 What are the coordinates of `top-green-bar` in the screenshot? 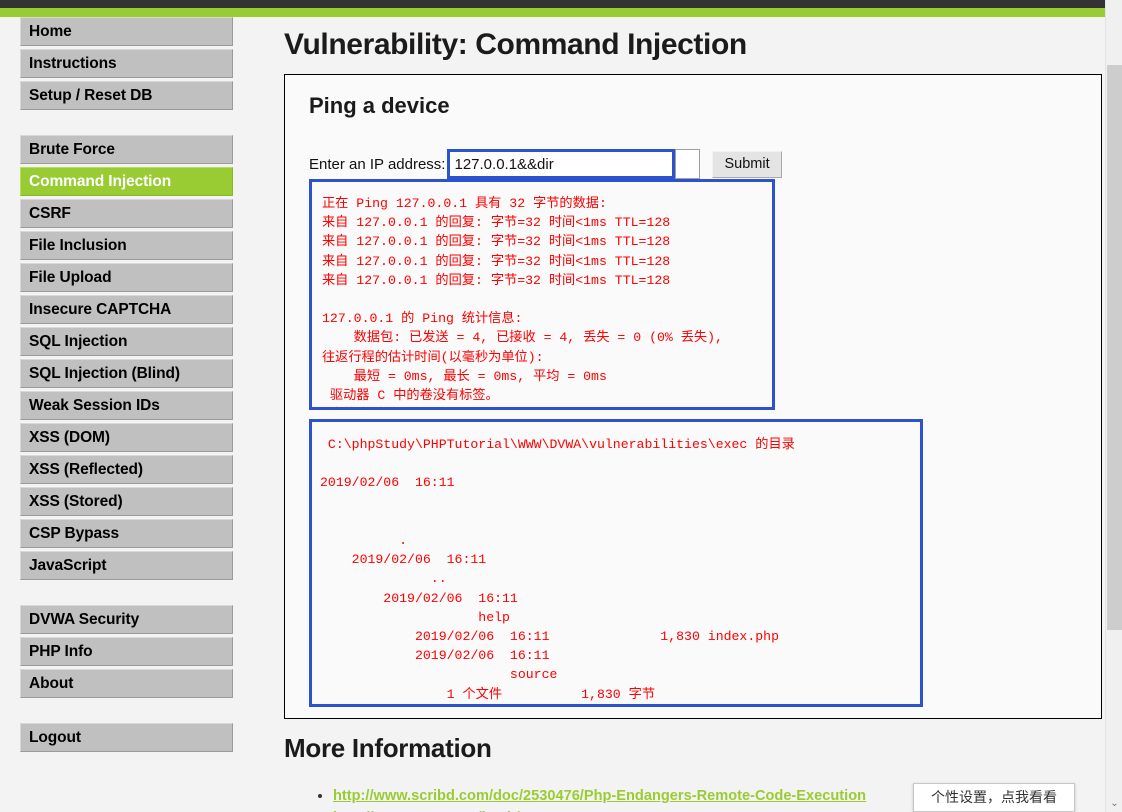 It's located at (561, 12).